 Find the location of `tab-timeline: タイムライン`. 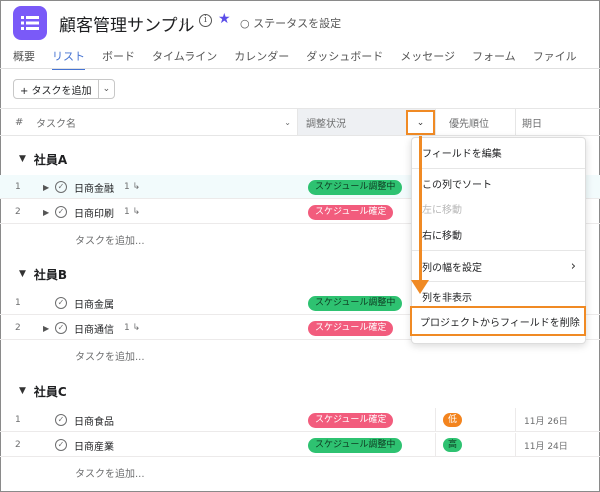

tab-timeline: タイムライン is located at coordinates (184, 59).